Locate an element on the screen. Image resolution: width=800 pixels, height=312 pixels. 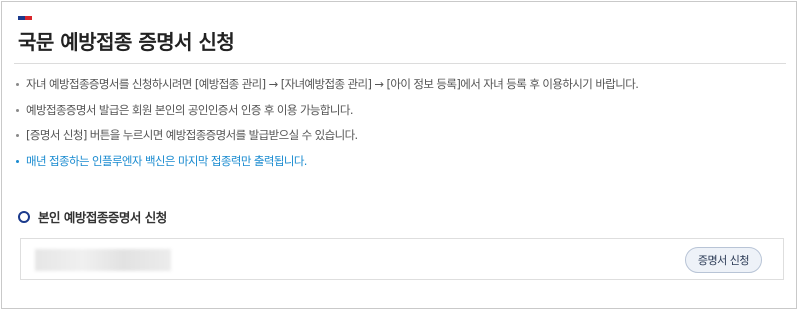
apply-certificate-button: 증명서 신청 is located at coordinates (723, 260).